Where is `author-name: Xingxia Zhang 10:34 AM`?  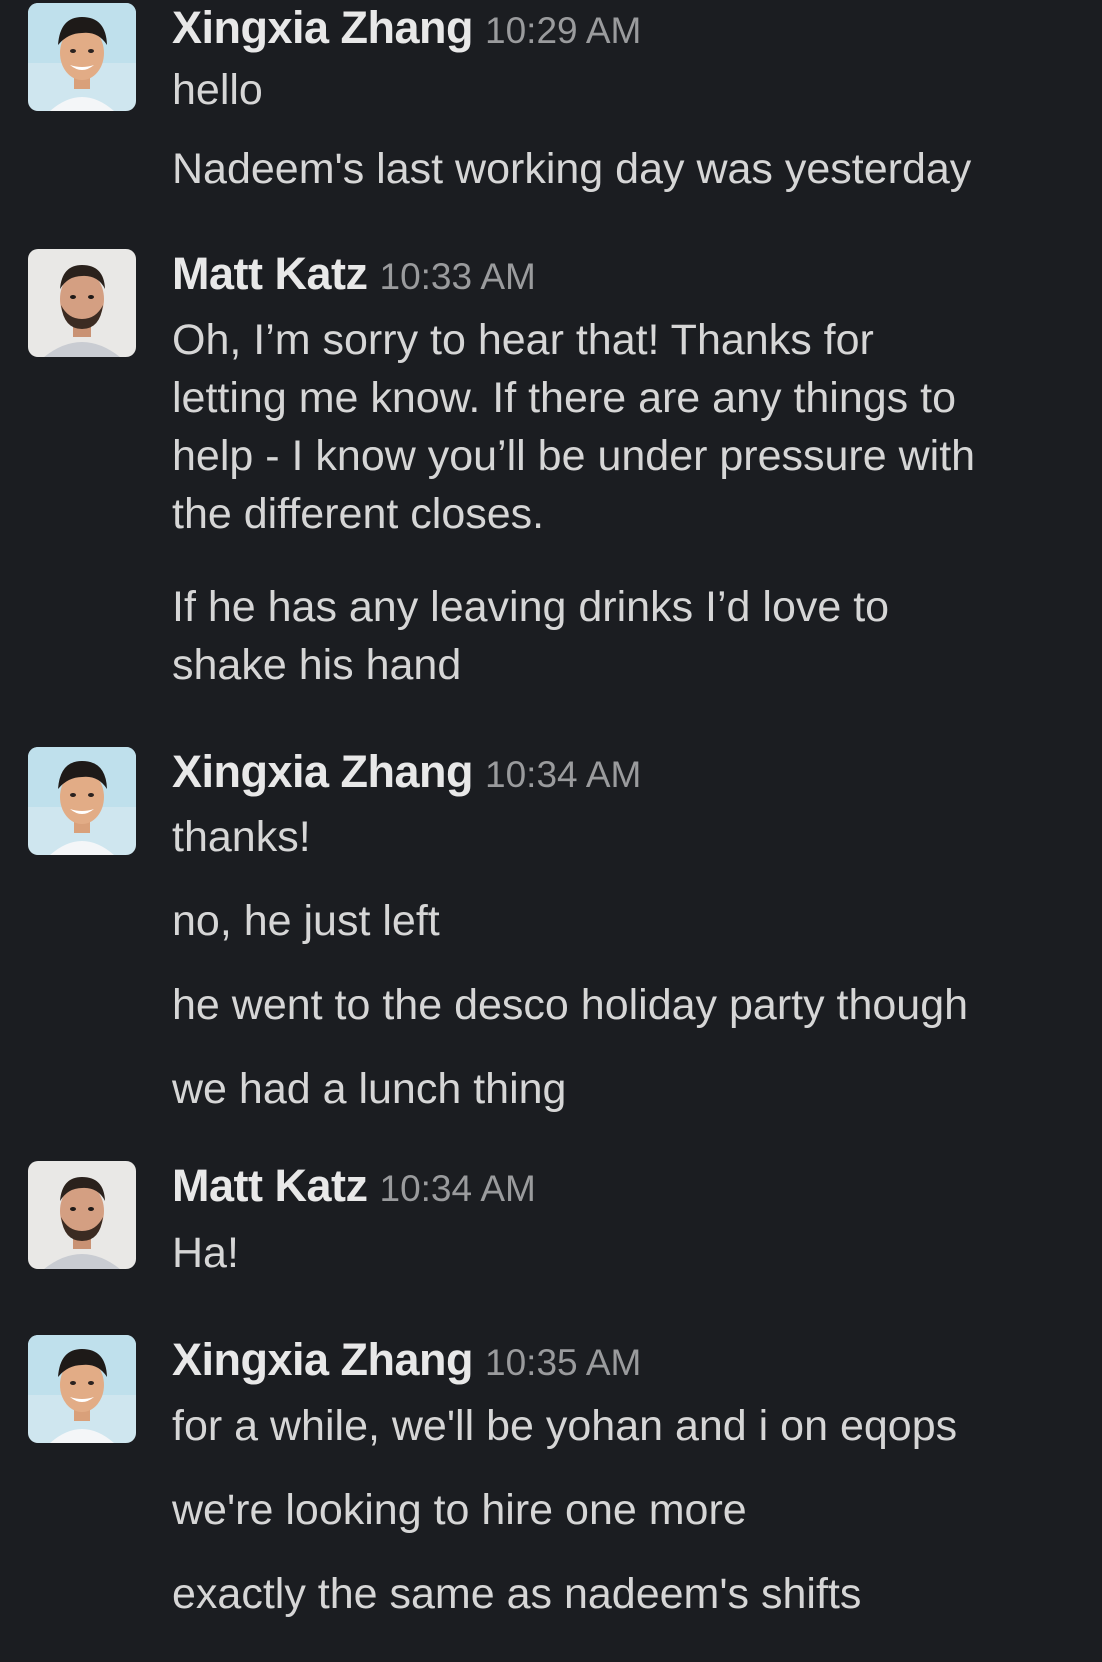
author-name: Xingxia Zhang 10:34 AM is located at coordinates (406, 772).